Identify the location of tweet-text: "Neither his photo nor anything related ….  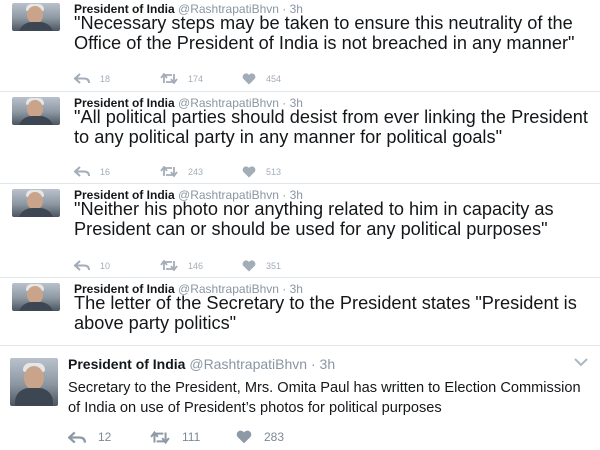
(314, 219).